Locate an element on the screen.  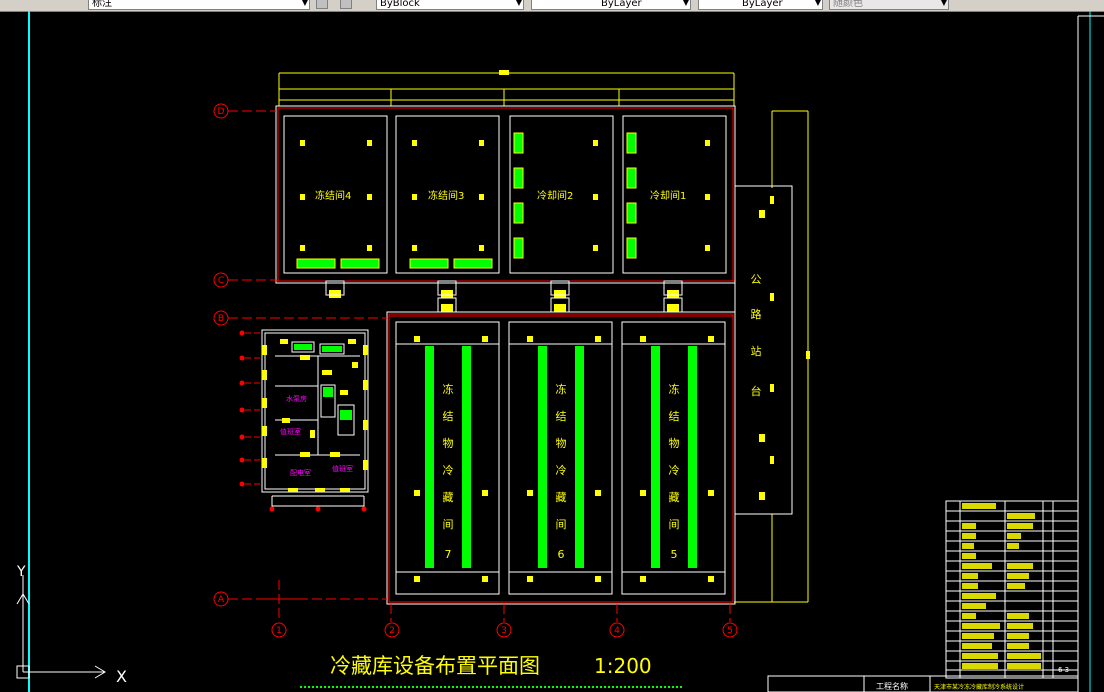
annex-axis-lines is located at coordinates (253, 408).